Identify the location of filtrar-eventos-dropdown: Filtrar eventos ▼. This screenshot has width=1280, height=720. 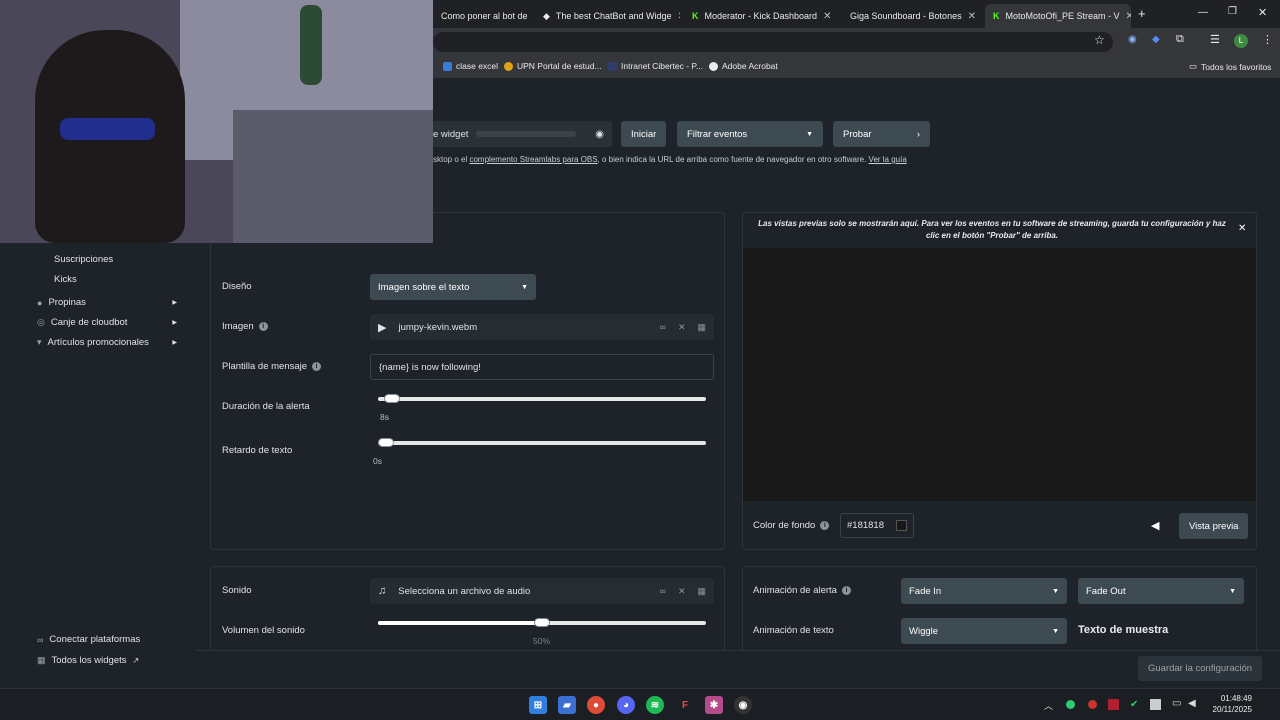
(750, 134).